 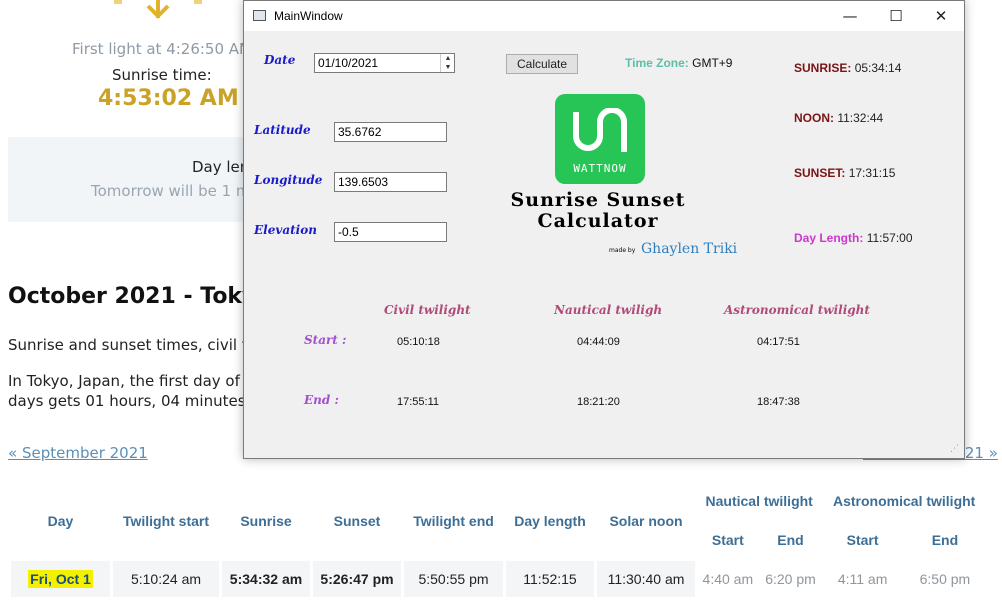 I want to click on col-header-astronomical: Astronomical twilight, so click(x=904, y=501).